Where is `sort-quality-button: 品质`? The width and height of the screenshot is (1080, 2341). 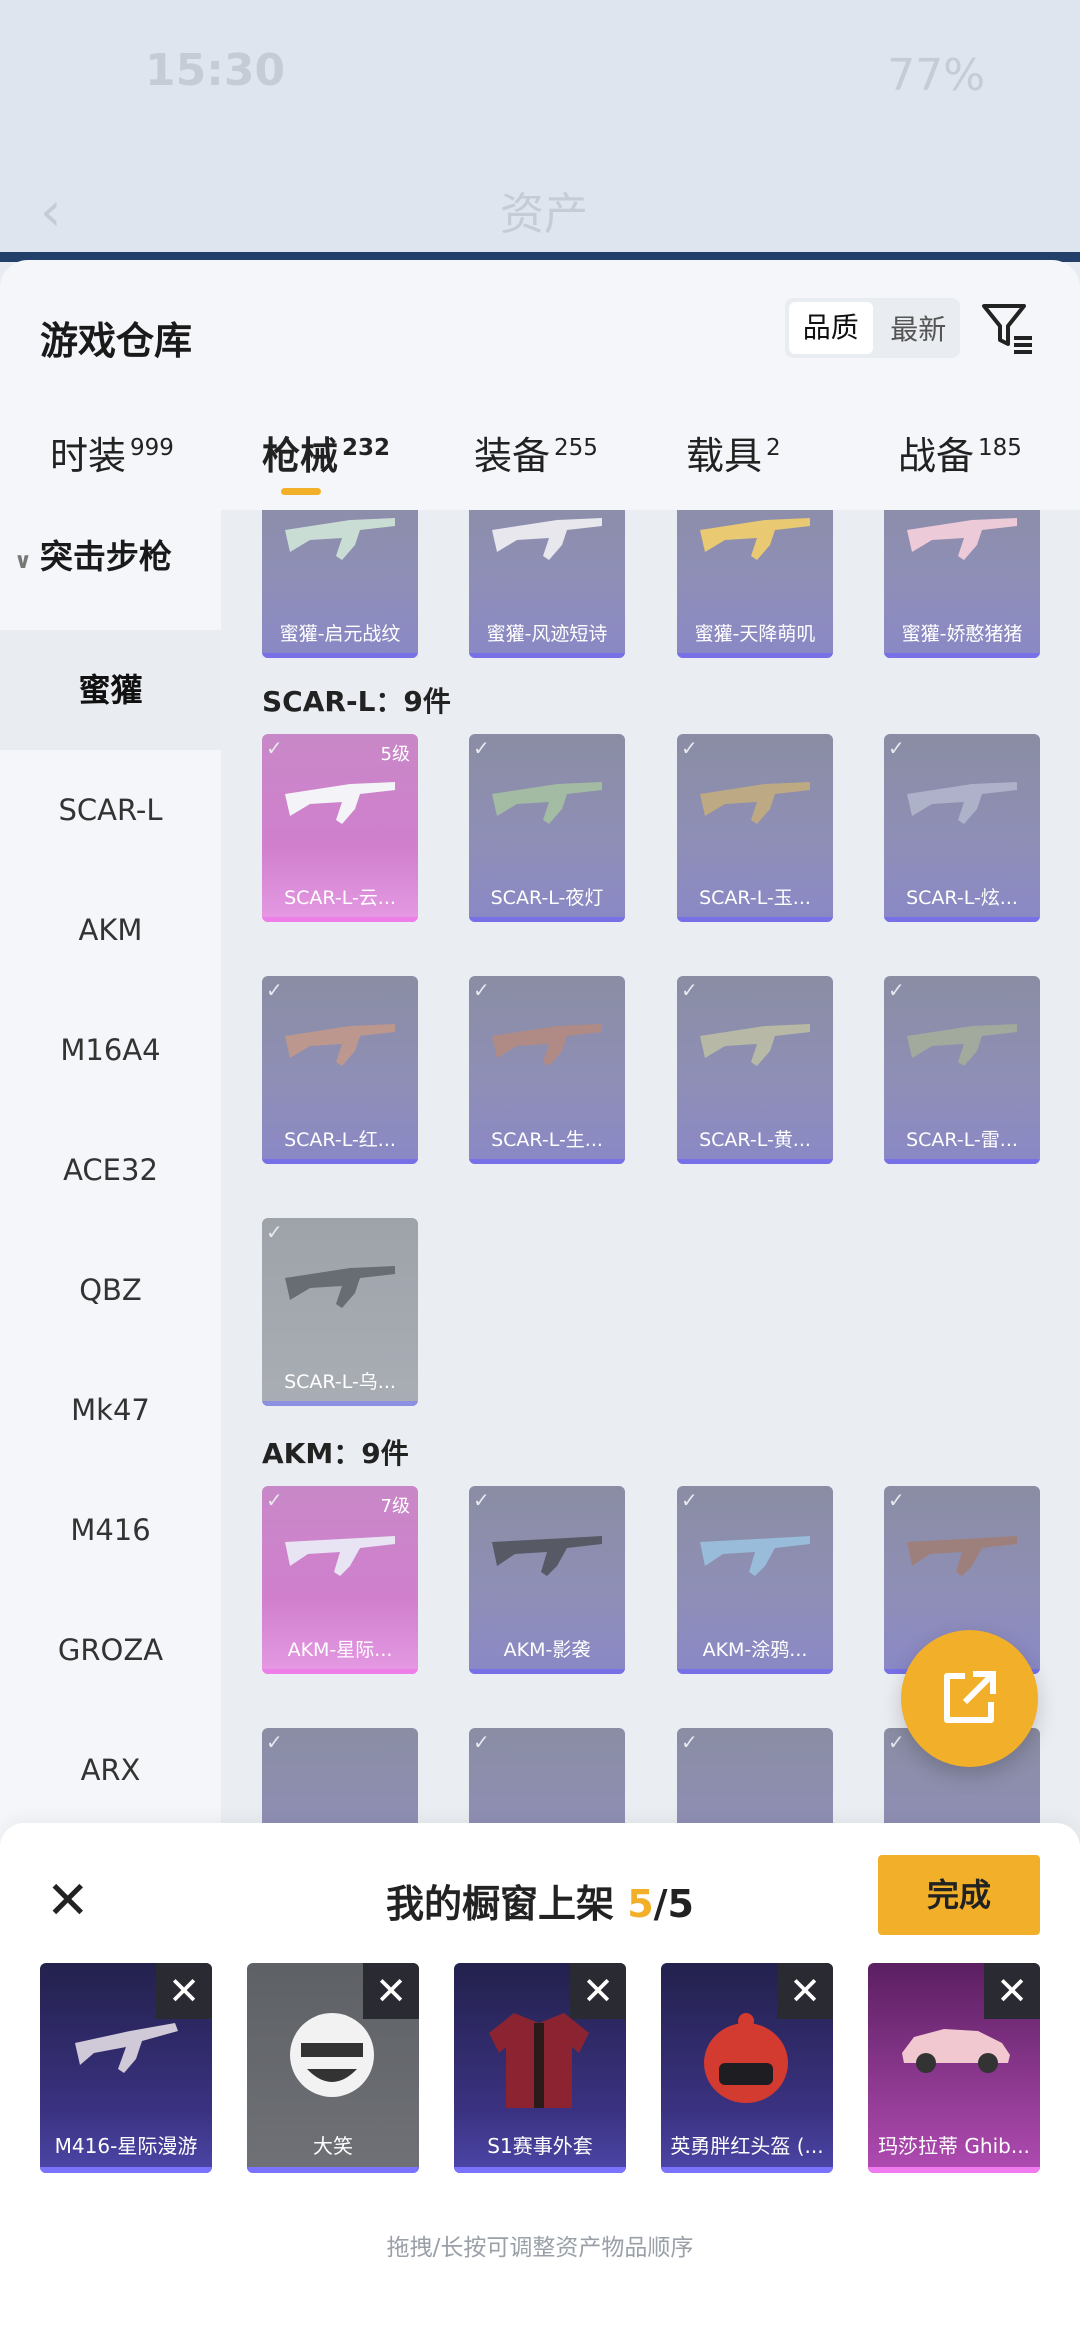
sort-quality-button: 品质 is located at coordinates (831, 328).